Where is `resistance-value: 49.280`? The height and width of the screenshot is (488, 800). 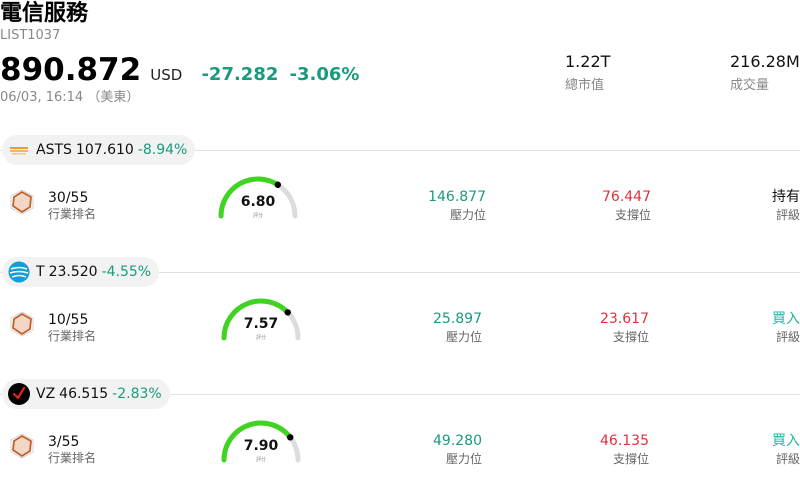
resistance-value: 49.280 is located at coordinates (457, 441).